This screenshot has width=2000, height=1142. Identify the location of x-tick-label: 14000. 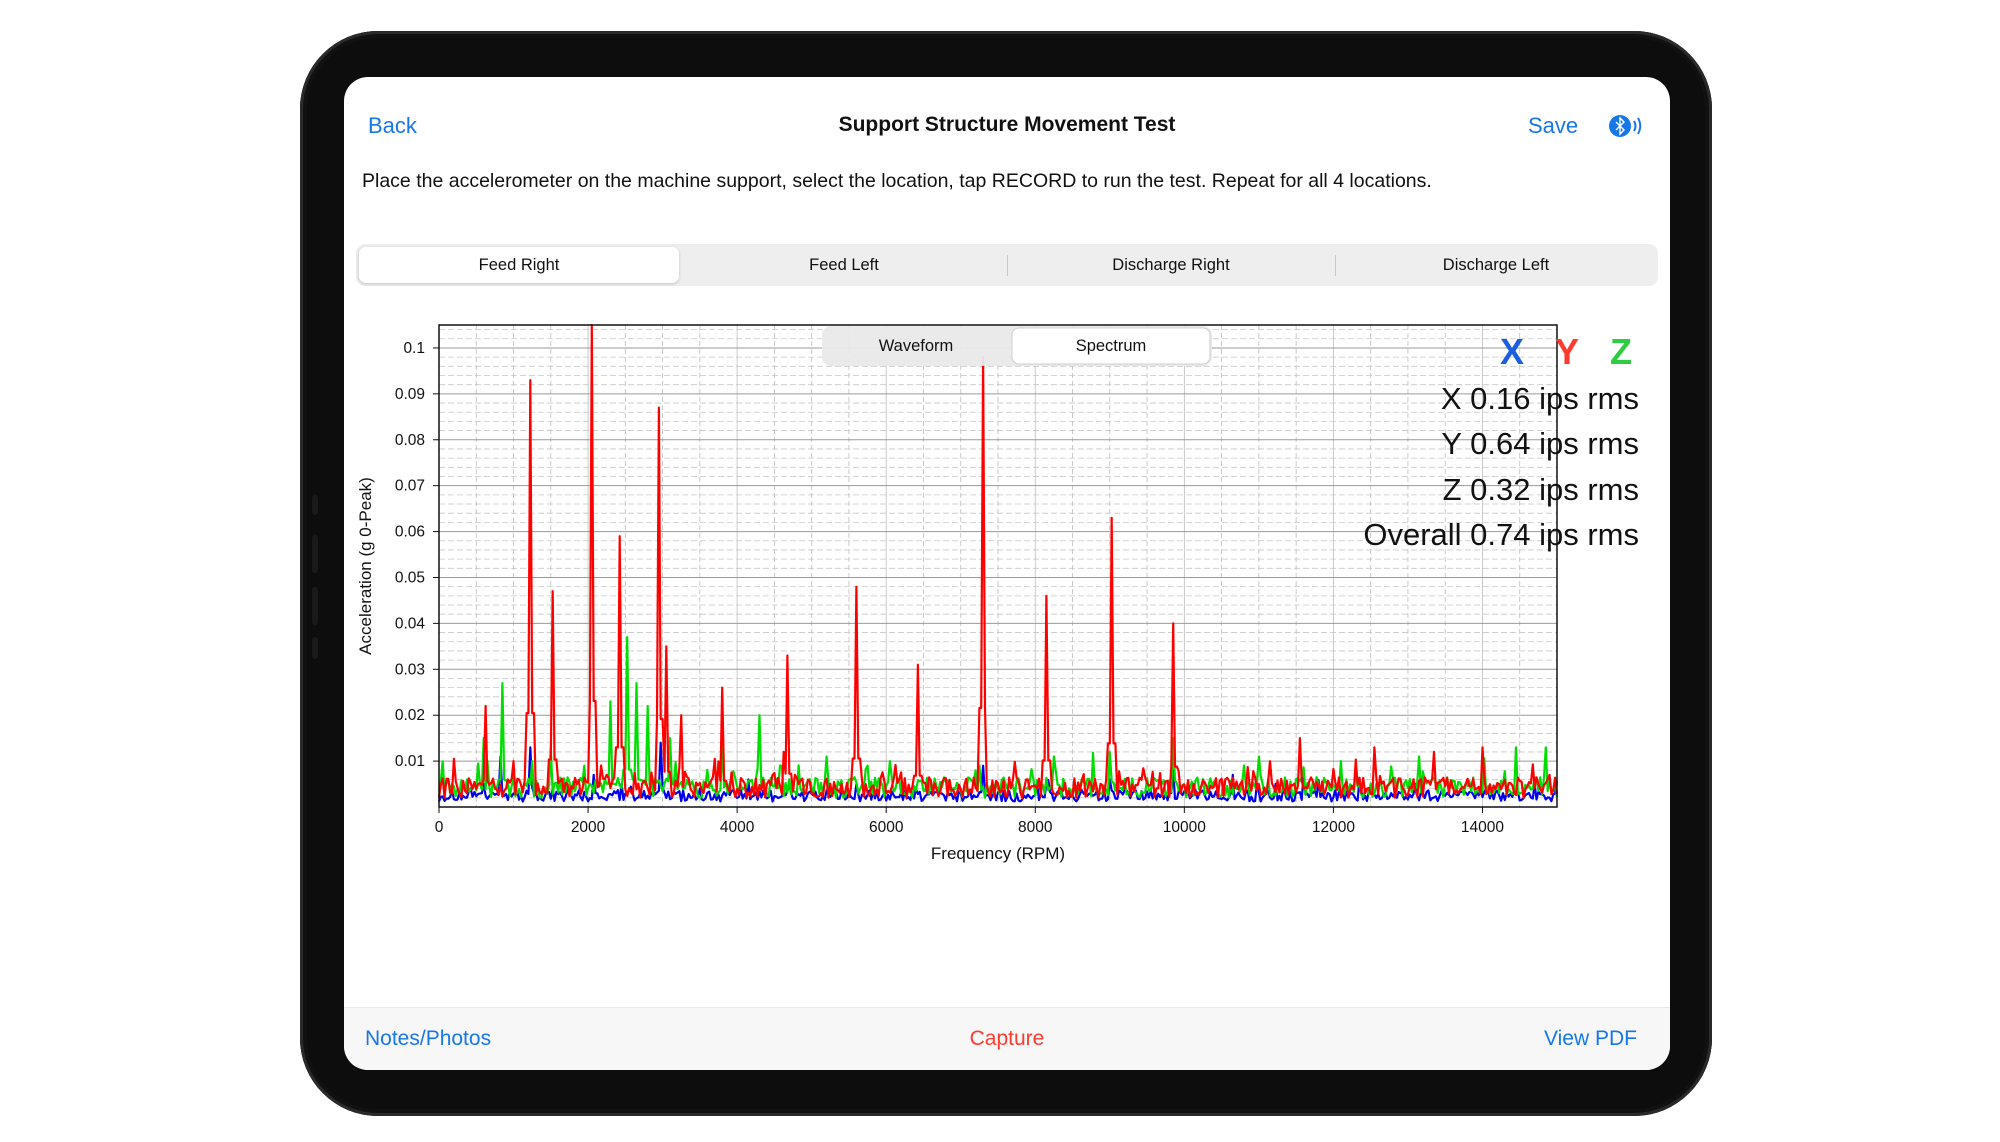
(1482, 827).